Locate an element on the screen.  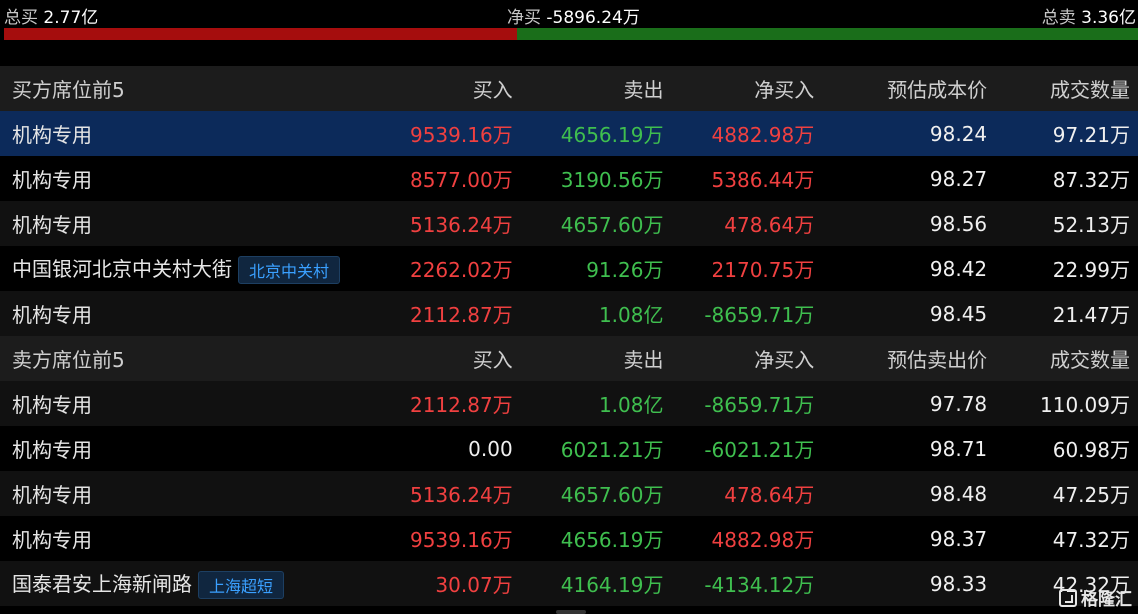
volume-value: 110.09万 is located at coordinates (1062, 403).